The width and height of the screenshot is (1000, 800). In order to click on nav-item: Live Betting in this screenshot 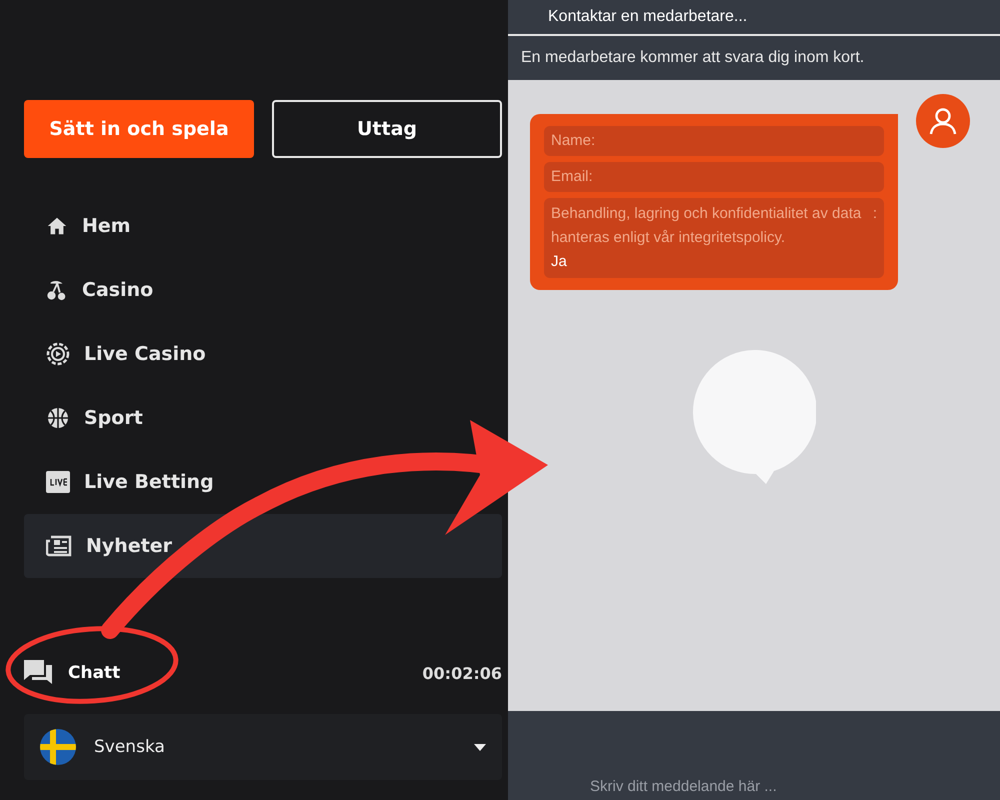, I will do `click(125, 482)`.